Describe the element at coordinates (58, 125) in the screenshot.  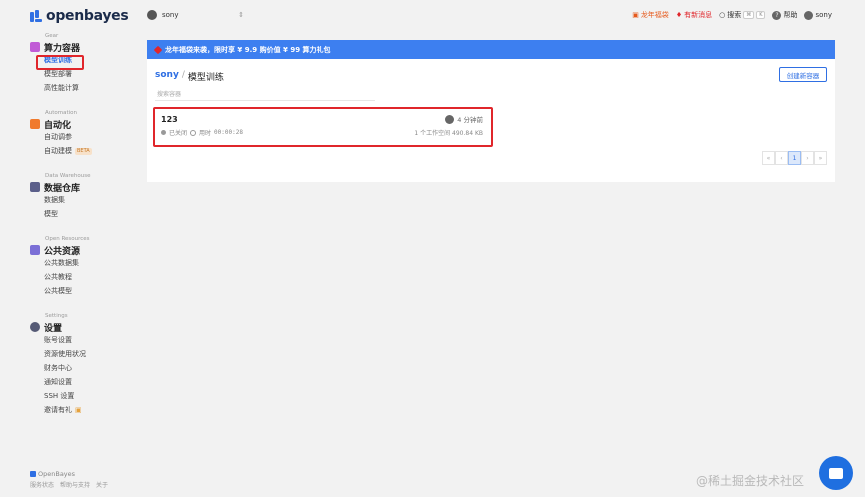
I see `section-title: 自动化` at that location.